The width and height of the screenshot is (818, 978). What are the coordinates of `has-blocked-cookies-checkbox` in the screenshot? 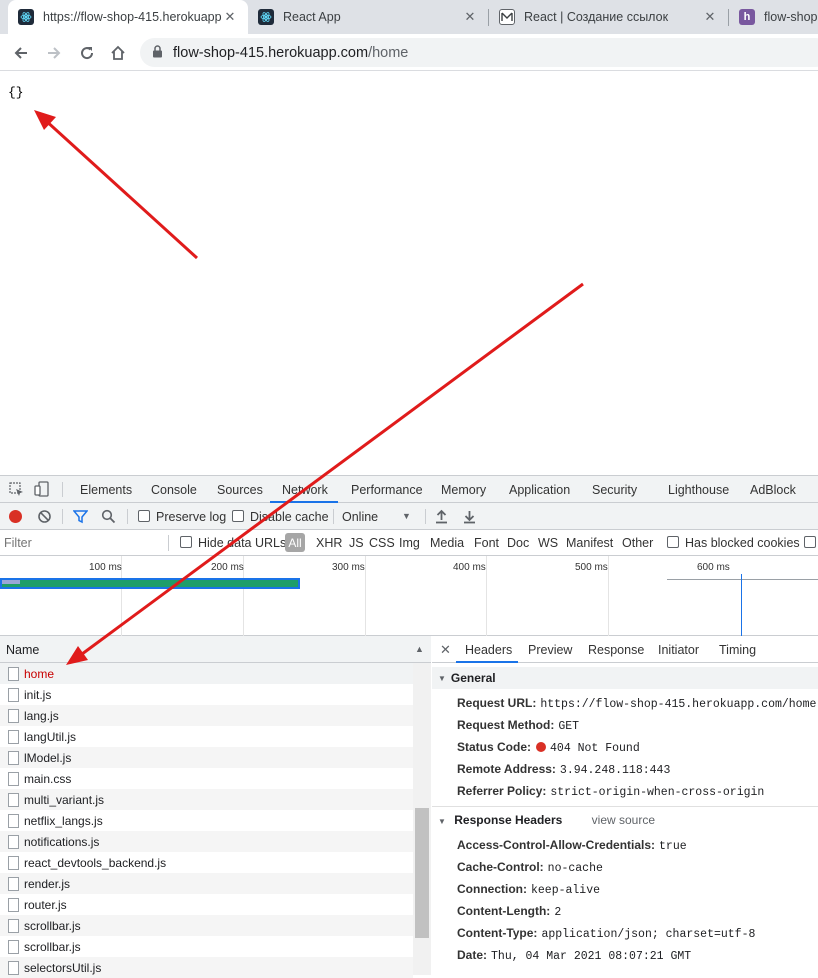 It's located at (673, 542).